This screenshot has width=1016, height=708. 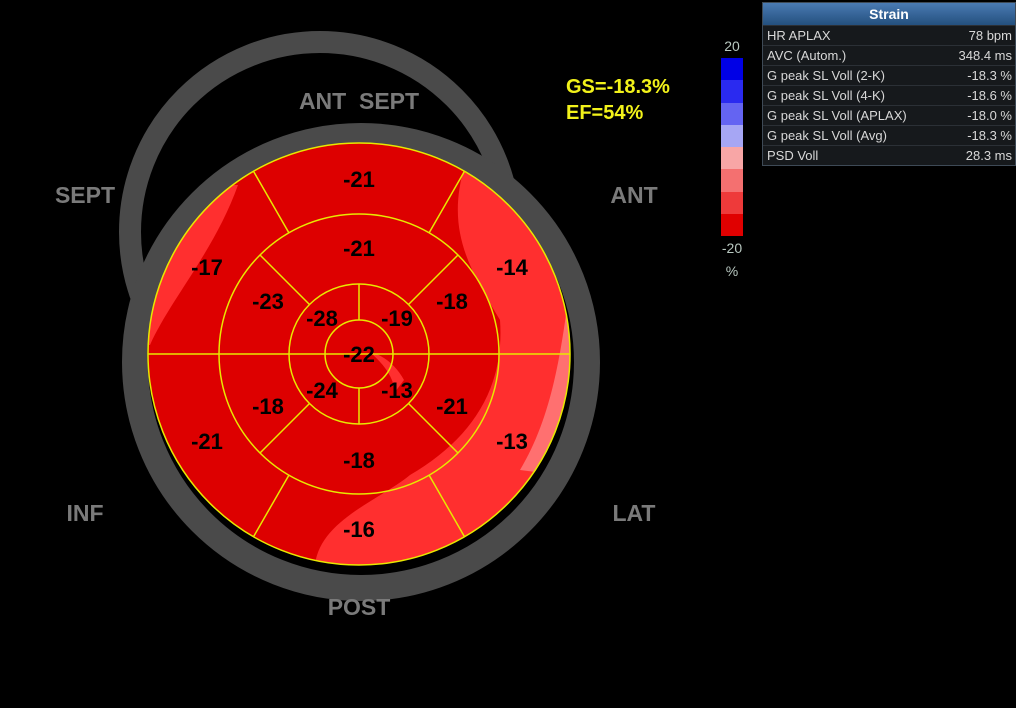 What do you see at coordinates (633, 513) in the screenshot?
I see `view-label-lat: LAT` at bounding box center [633, 513].